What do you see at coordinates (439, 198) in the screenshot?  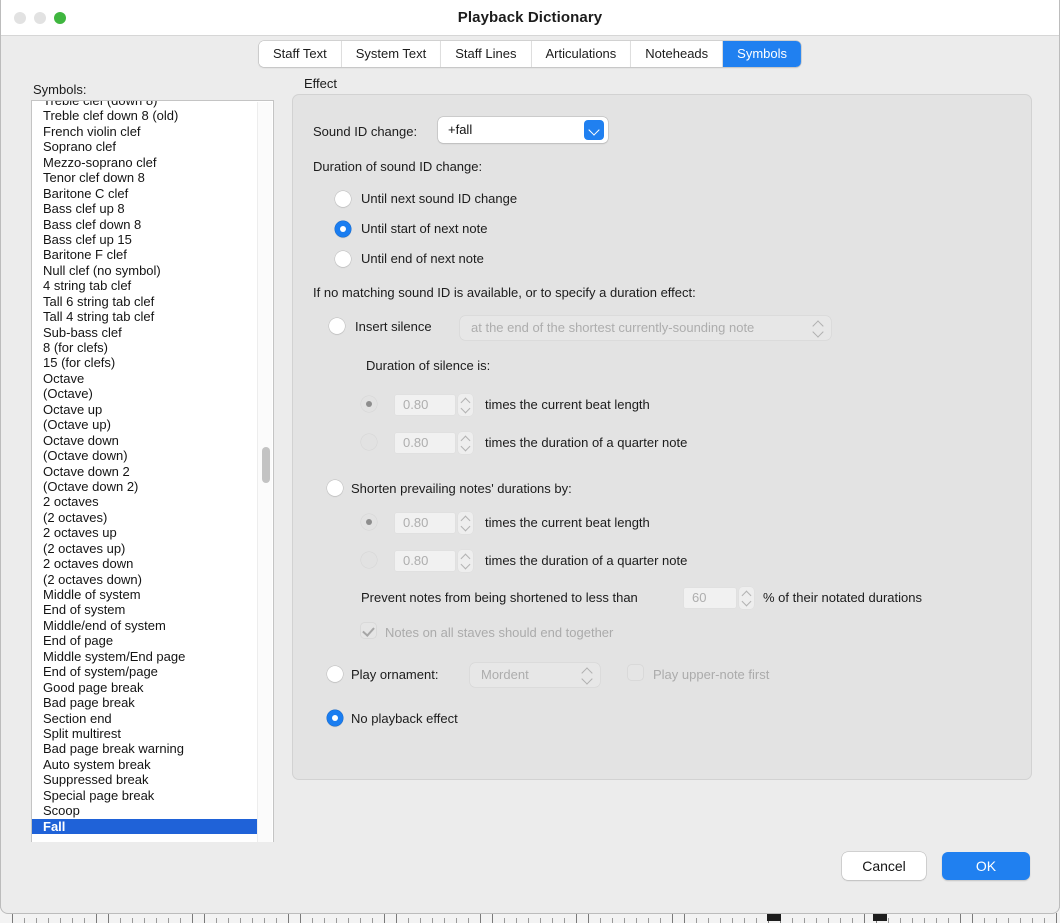 I see `radio-until-next-sound-id-label: Until next sound ID change` at bounding box center [439, 198].